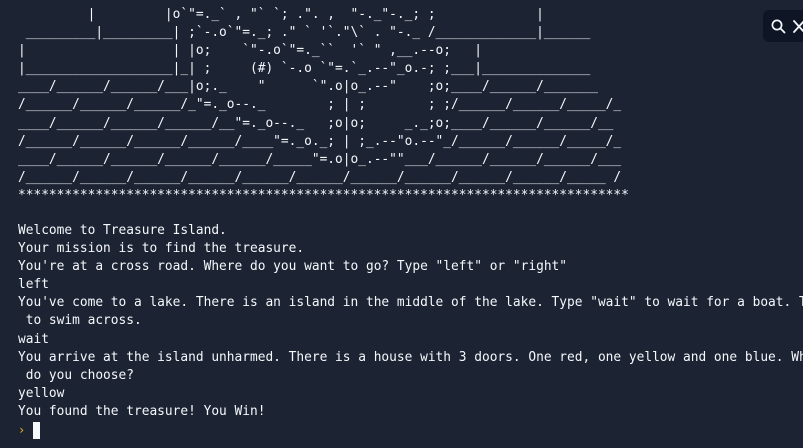 This screenshot has width=803, height=448. Describe the element at coordinates (41, 393) in the screenshot. I see `console-line-user-input: yellow` at that location.